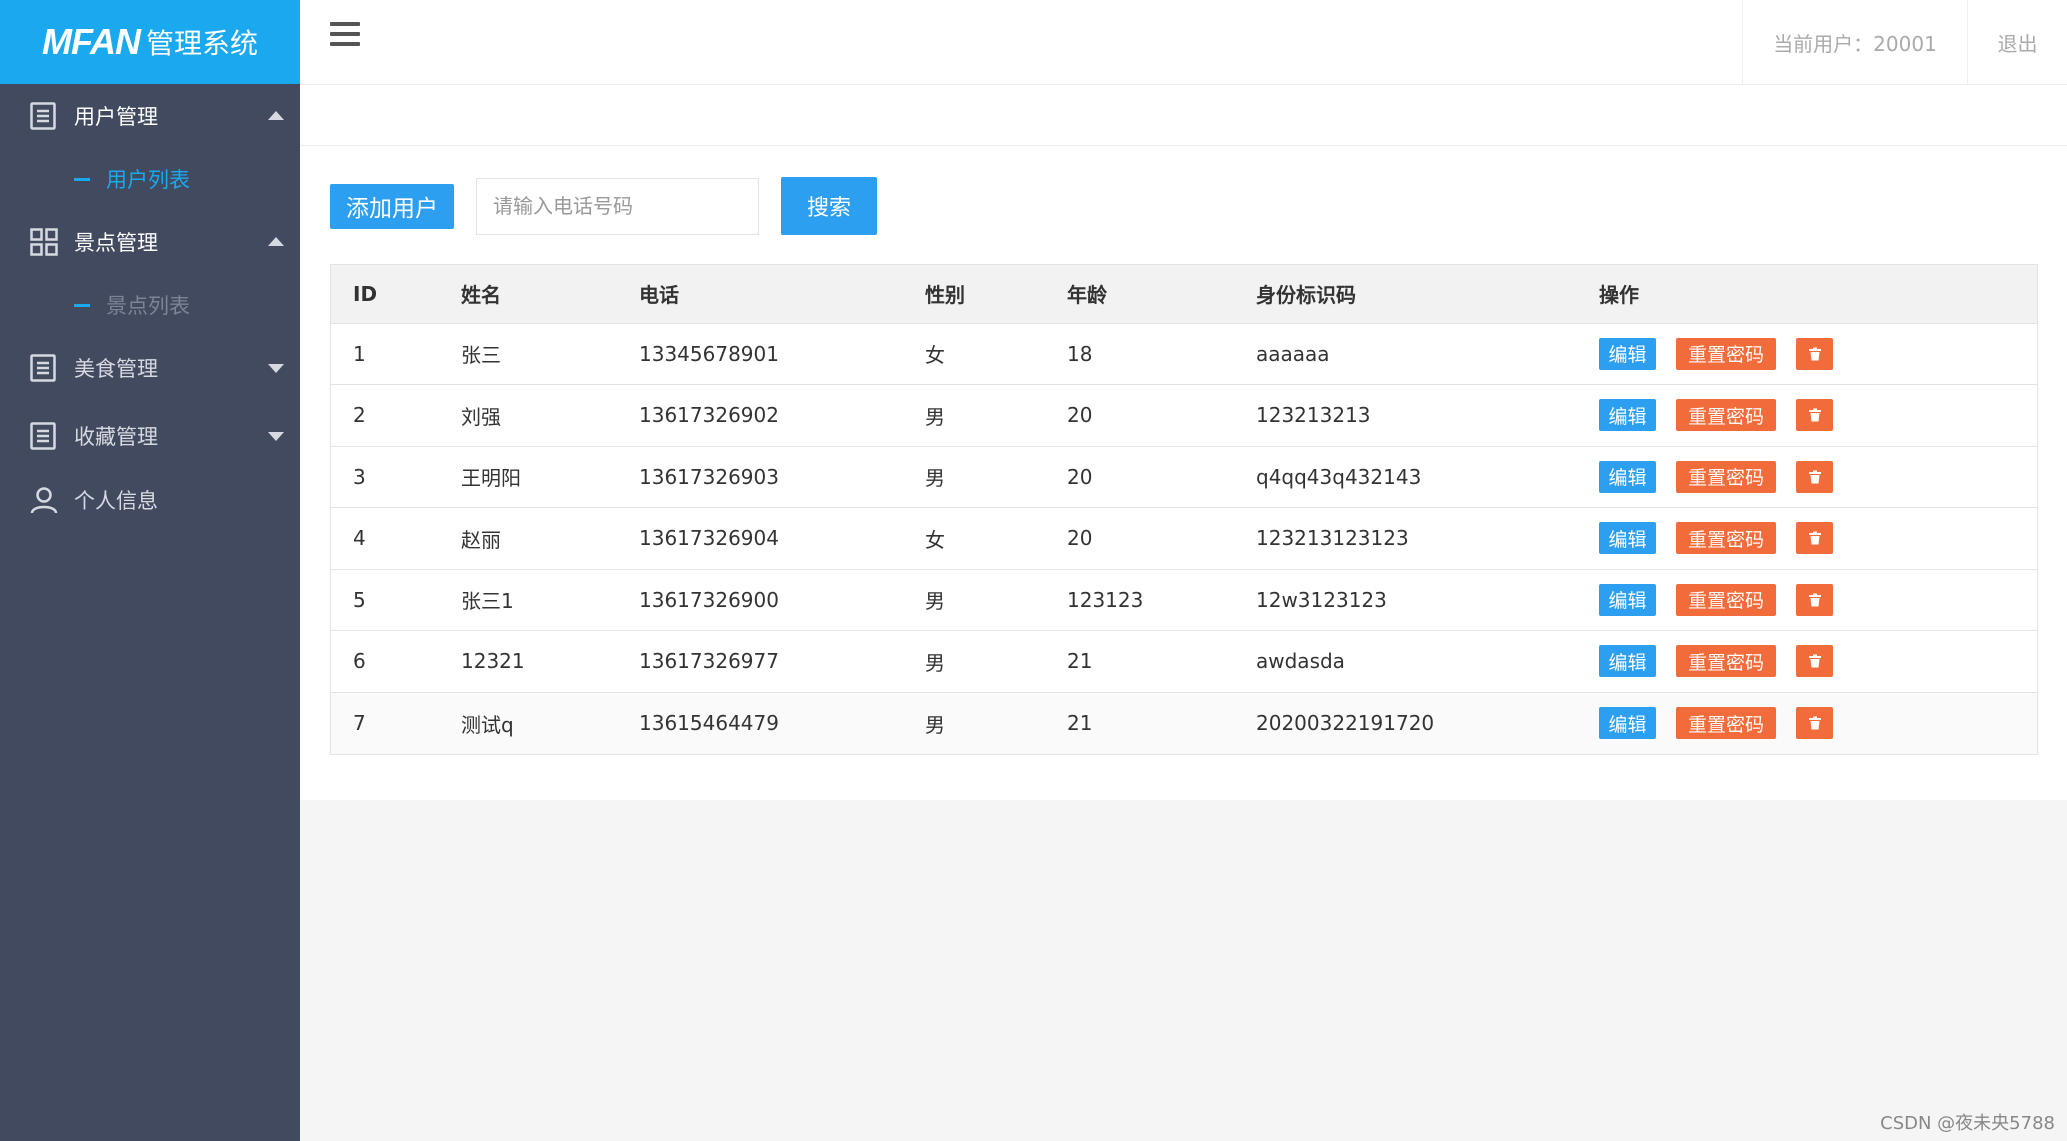 The width and height of the screenshot is (2067, 1141). Describe the element at coordinates (760, 661) in the screenshot. I see `cell-phone: 13617326977` at that location.